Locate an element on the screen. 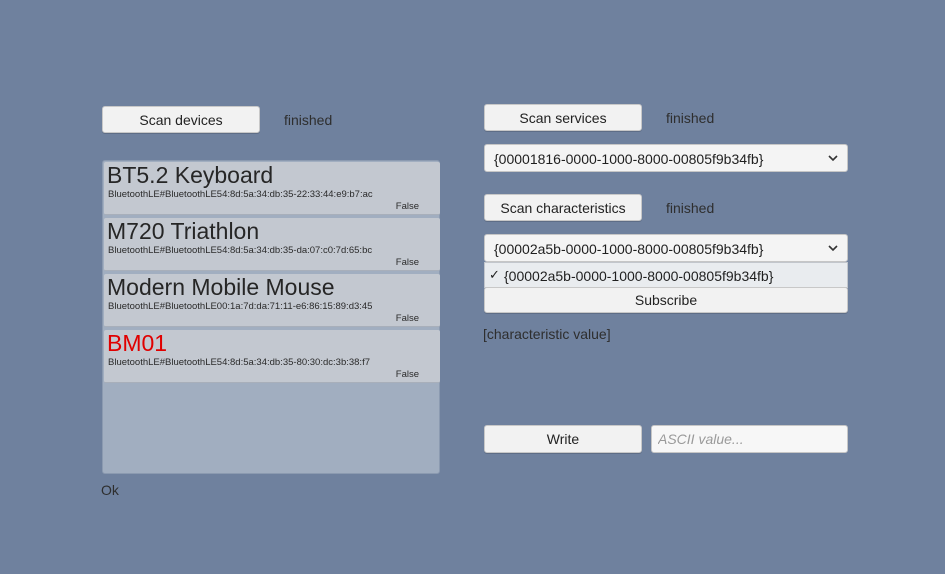  service-selected-value: {00001816-0000-1000-8000-00805f9b34fb} is located at coordinates (629, 159).